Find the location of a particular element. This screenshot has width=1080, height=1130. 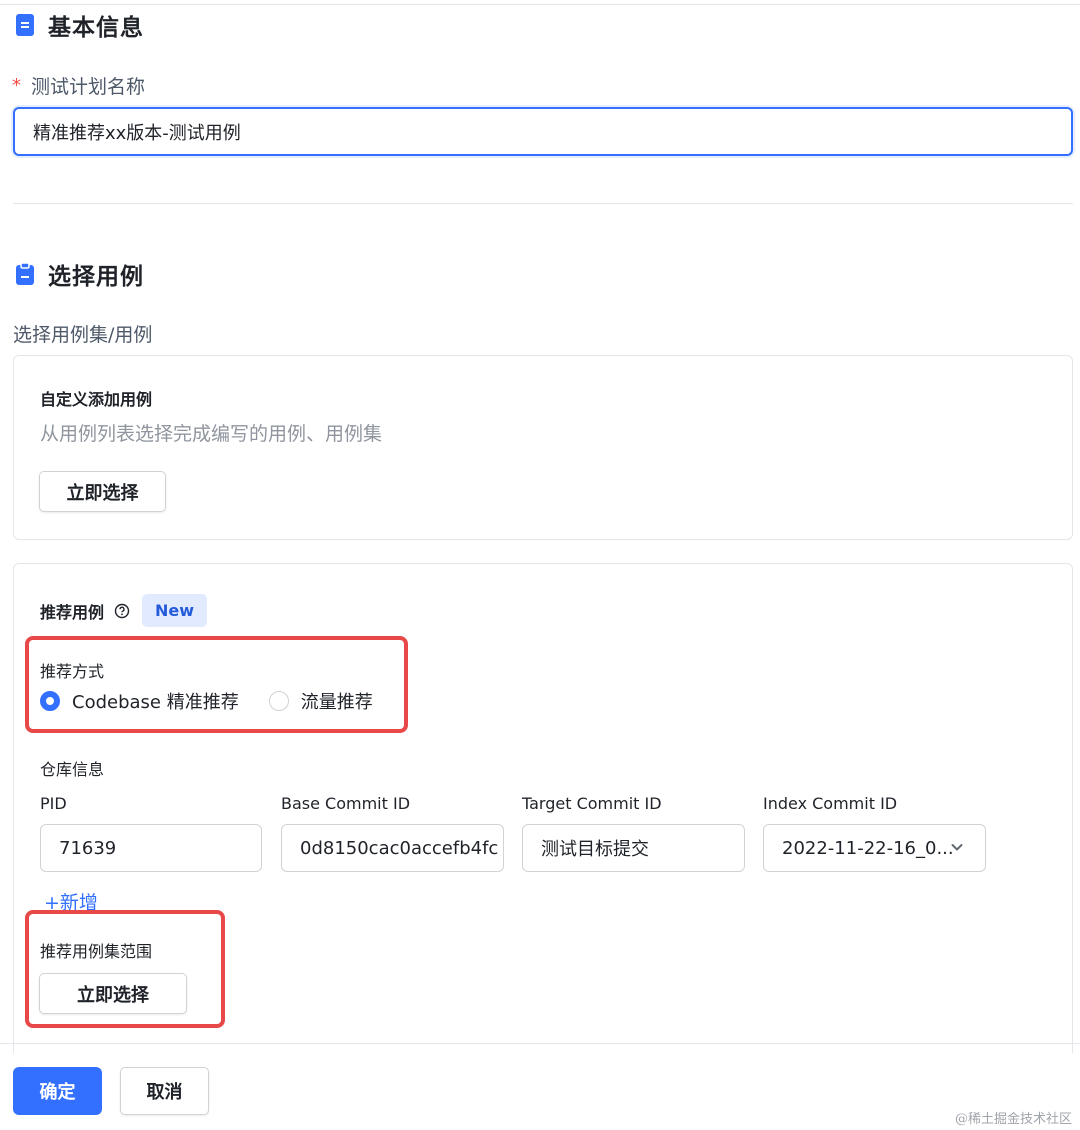

repo-info-label: 仓库信息 is located at coordinates (72, 769).